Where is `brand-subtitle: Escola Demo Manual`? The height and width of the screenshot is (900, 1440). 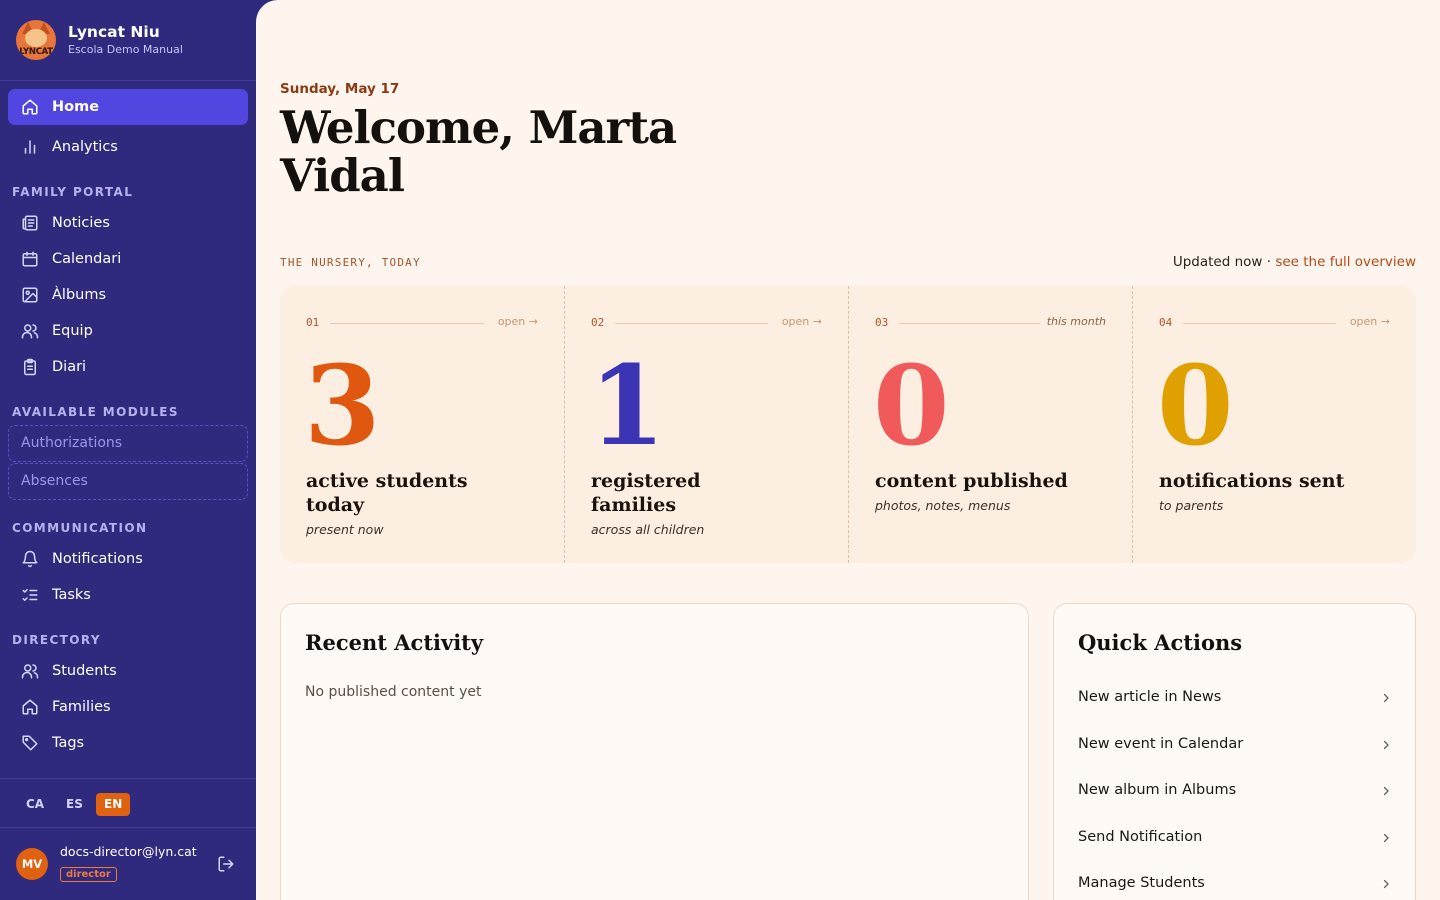 brand-subtitle: Escola Demo Manual is located at coordinates (125, 49).